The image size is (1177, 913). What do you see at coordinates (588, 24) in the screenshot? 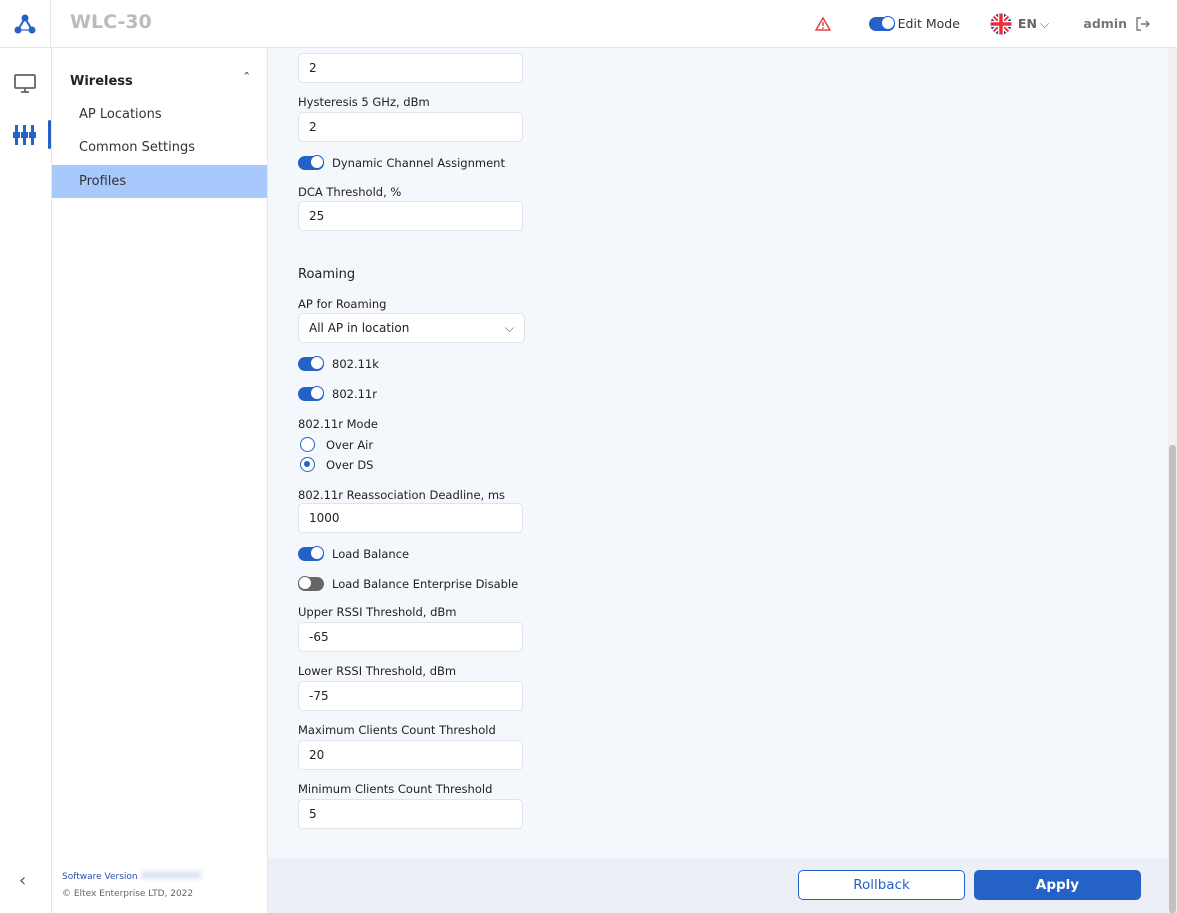
I see `top-bar: WLC-30 Edit Mode EN ⌵ admin` at bounding box center [588, 24].